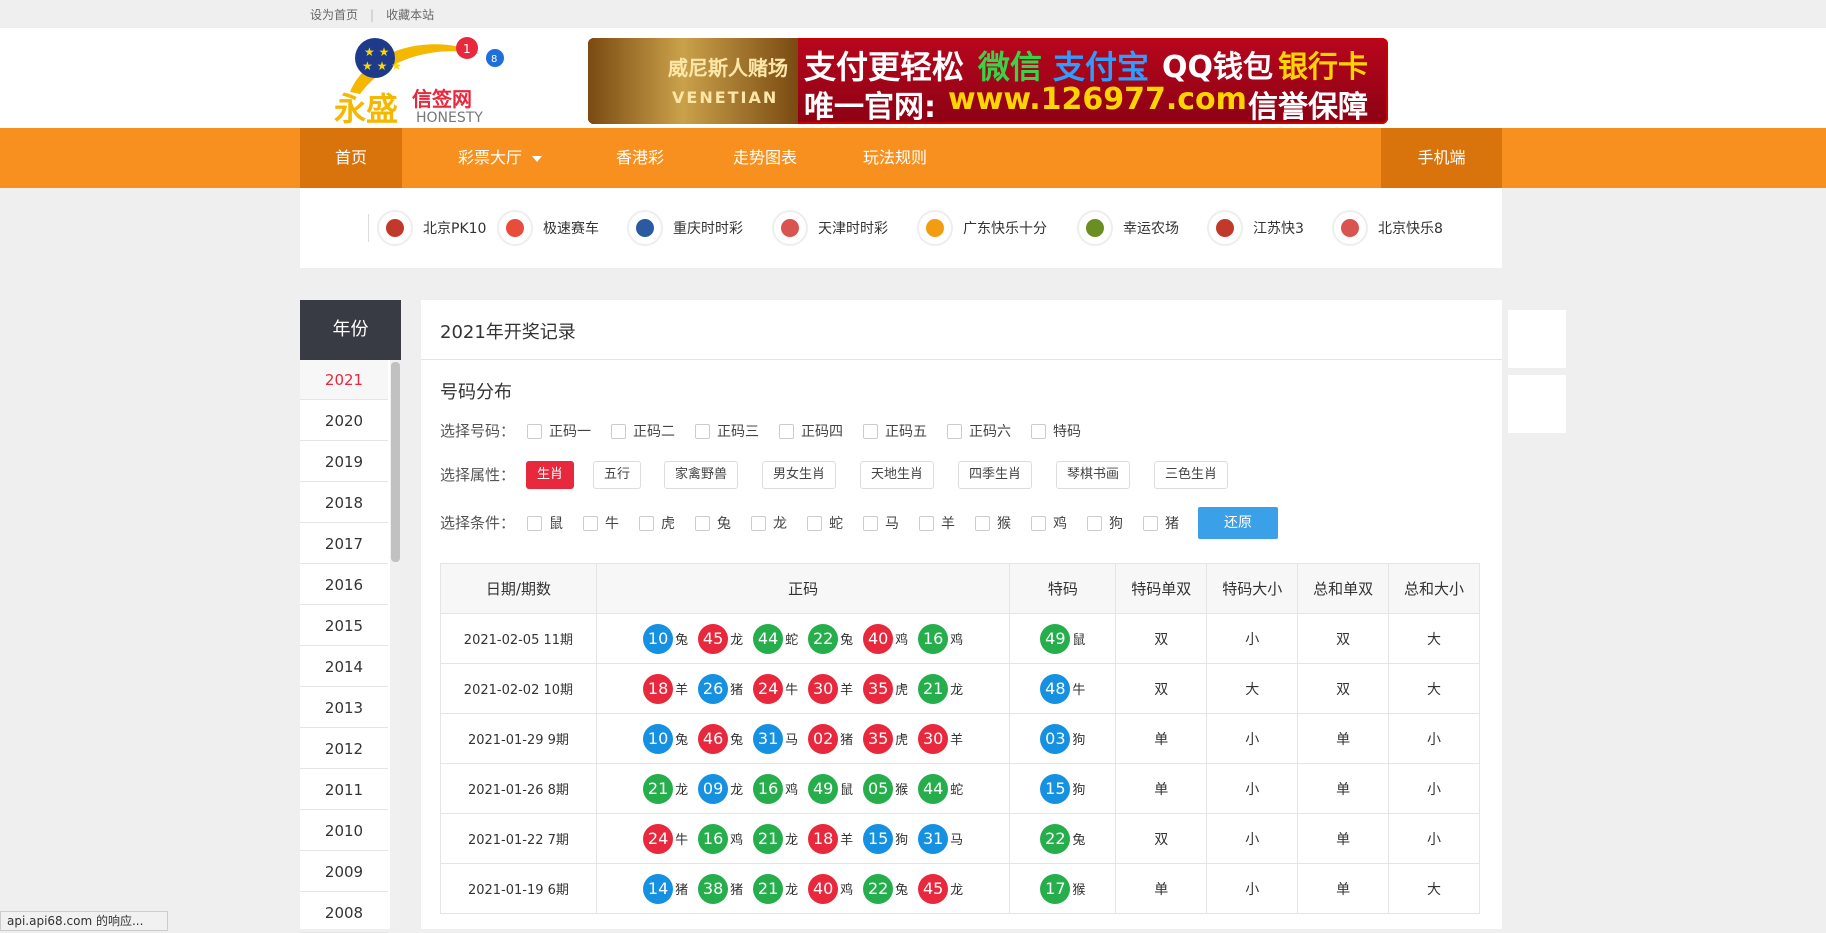 The height and width of the screenshot is (933, 1826). What do you see at coordinates (1105, 523) in the screenshot?
I see `cond-option: 狗` at bounding box center [1105, 523].